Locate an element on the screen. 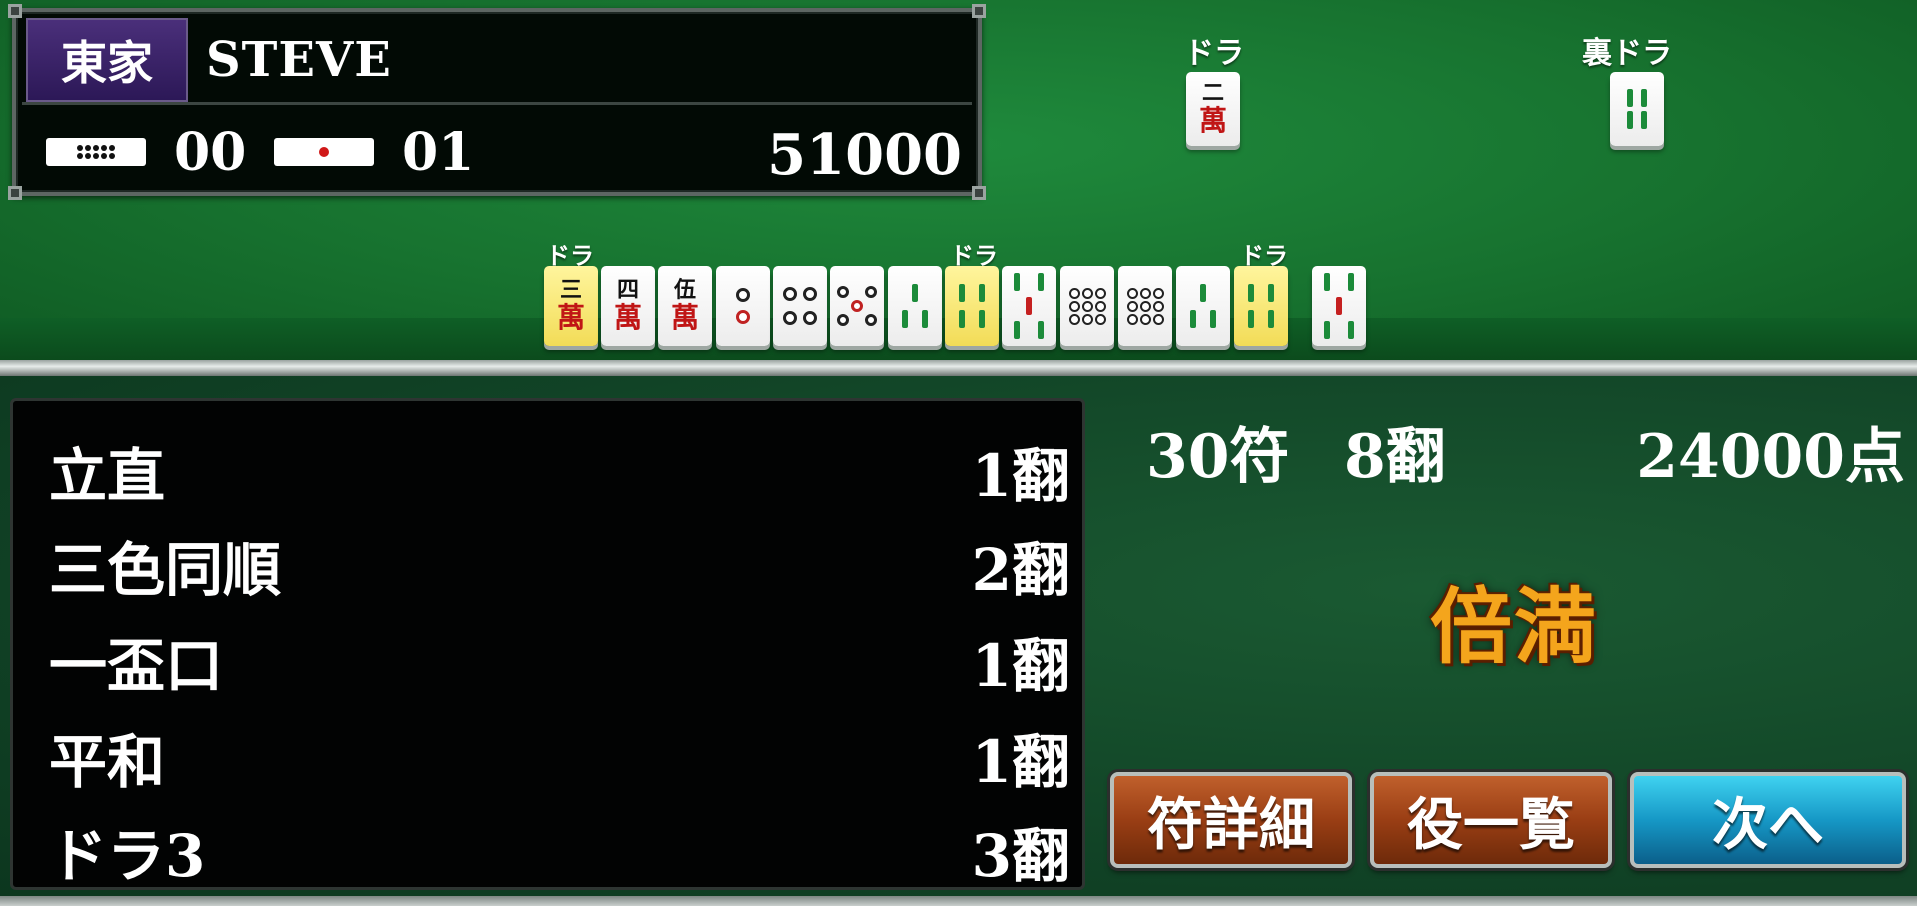 This screenshot has height=906, width=1917. tile-number: 二 is located at coordinates (1212, 93).